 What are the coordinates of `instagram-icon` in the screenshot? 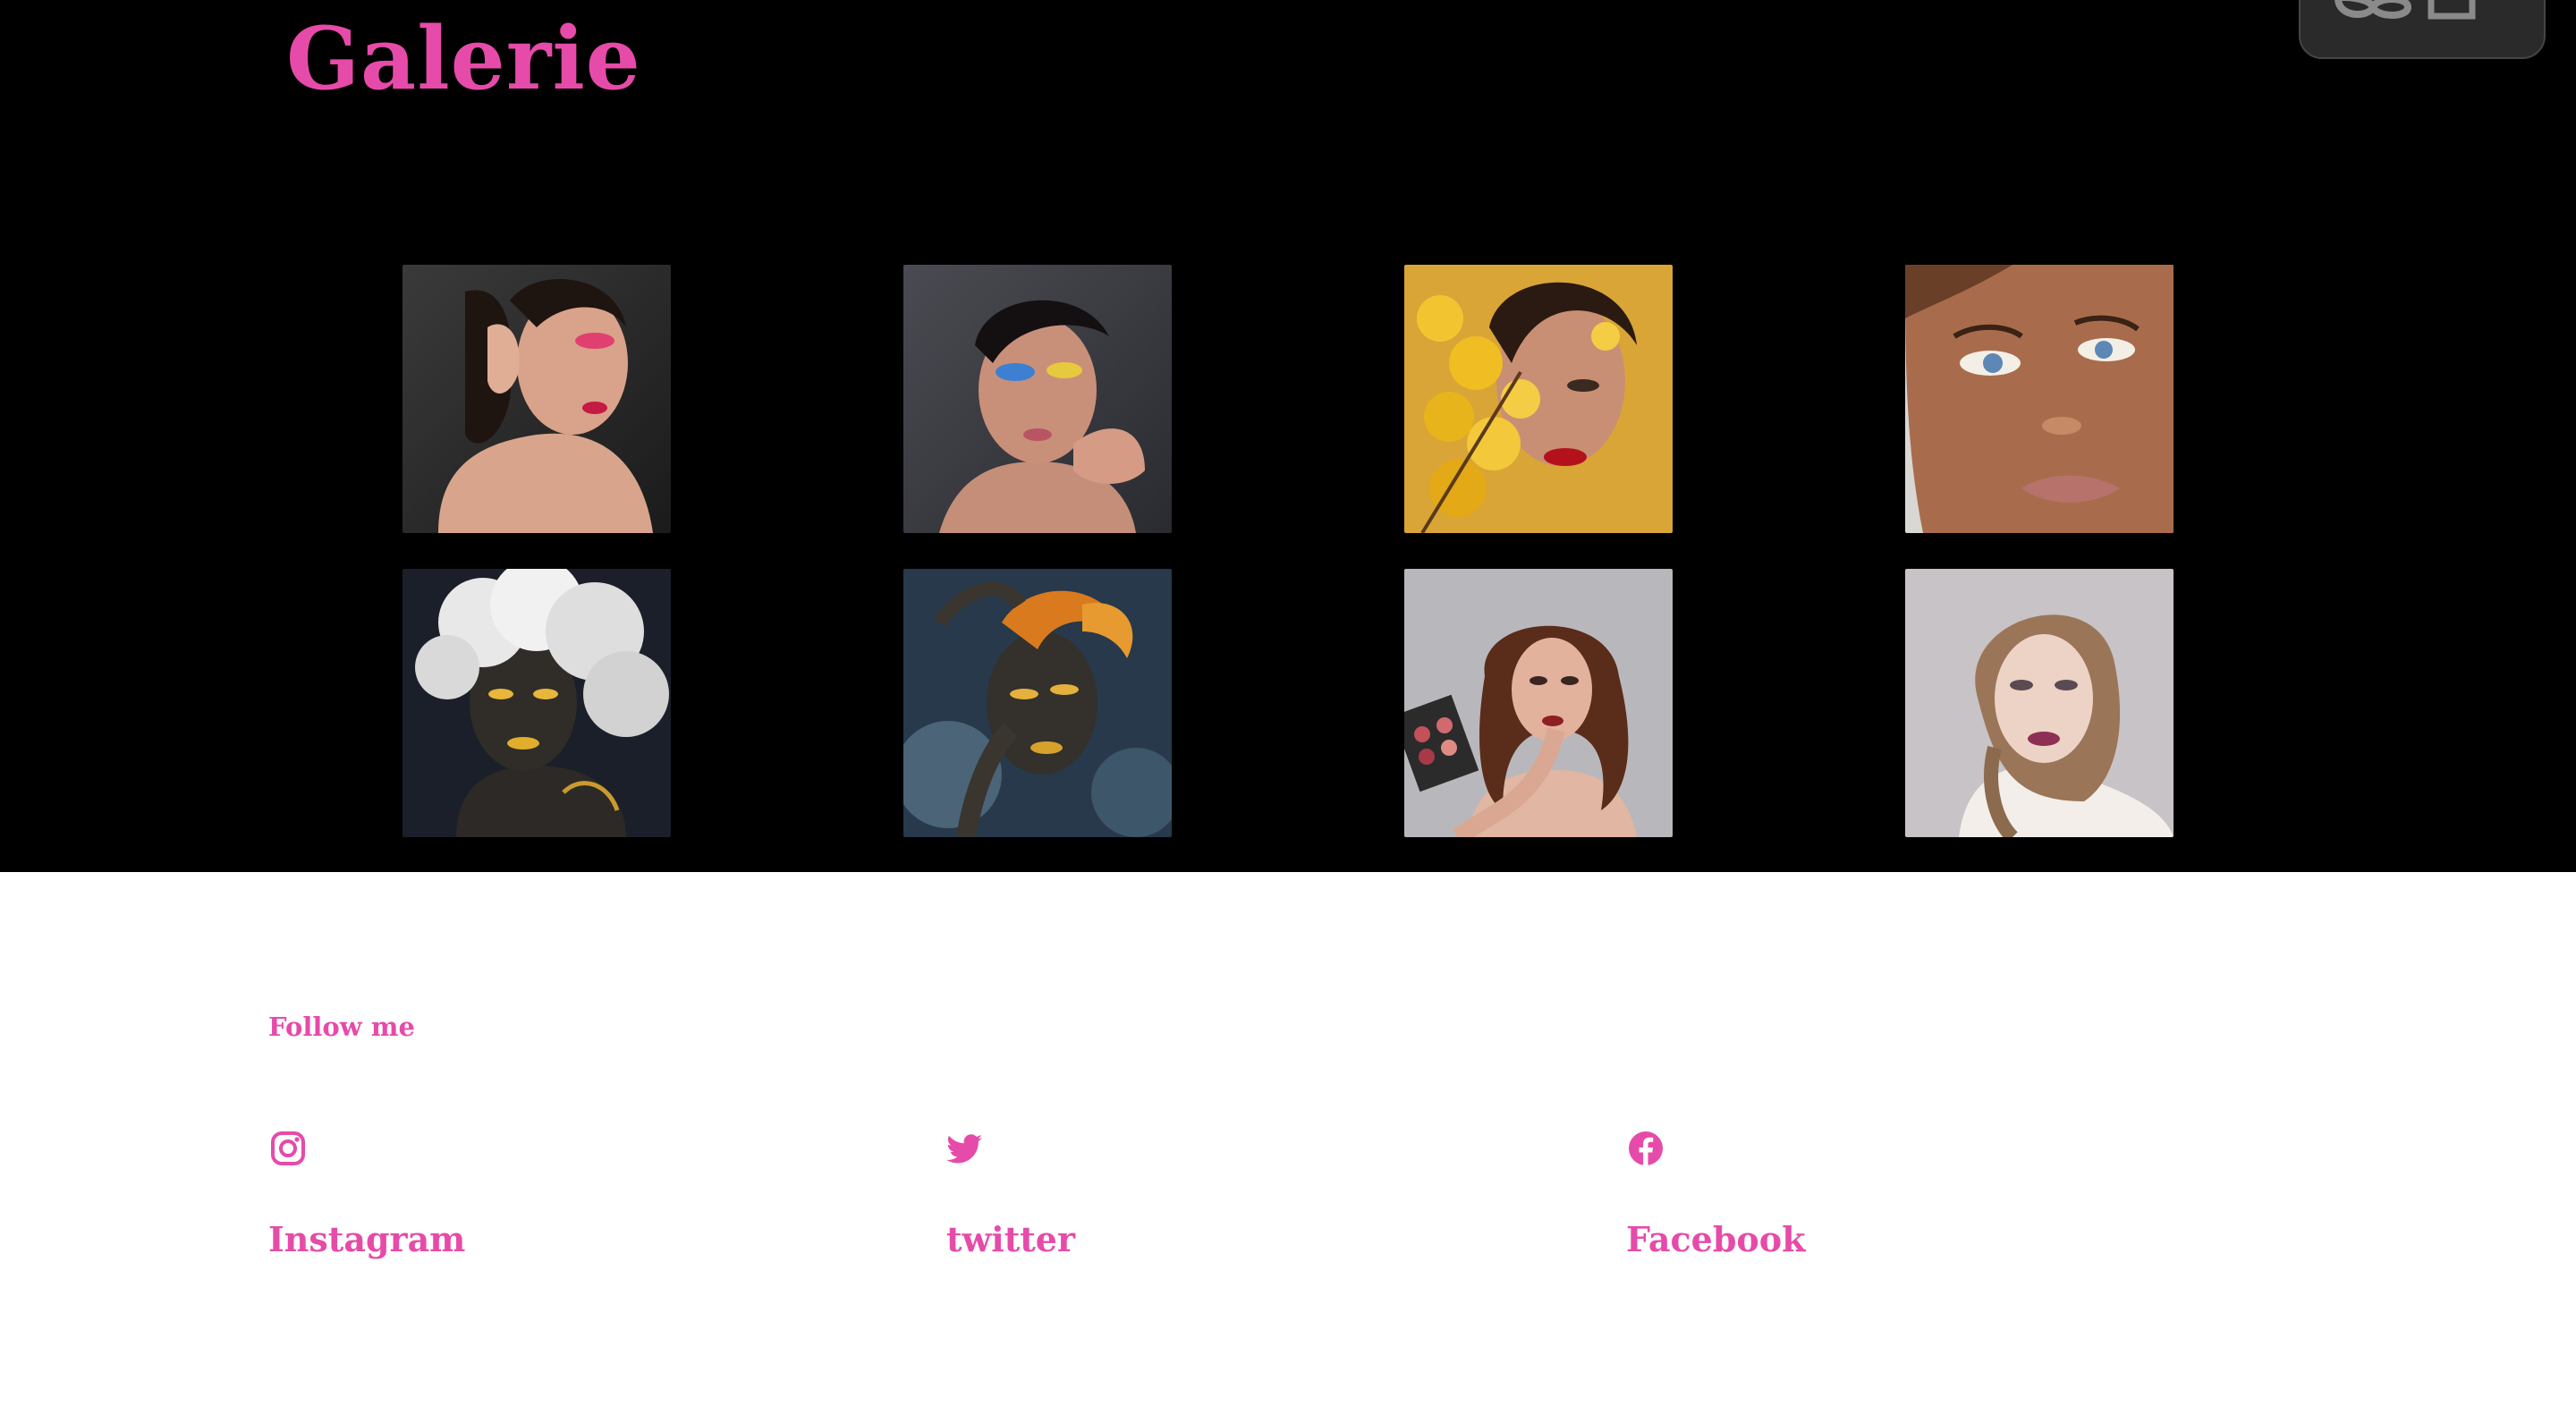 It's located at (288, 1149).